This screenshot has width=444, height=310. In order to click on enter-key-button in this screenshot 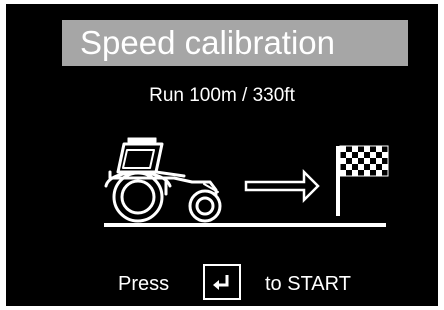, I will do `click(222, 282)`.